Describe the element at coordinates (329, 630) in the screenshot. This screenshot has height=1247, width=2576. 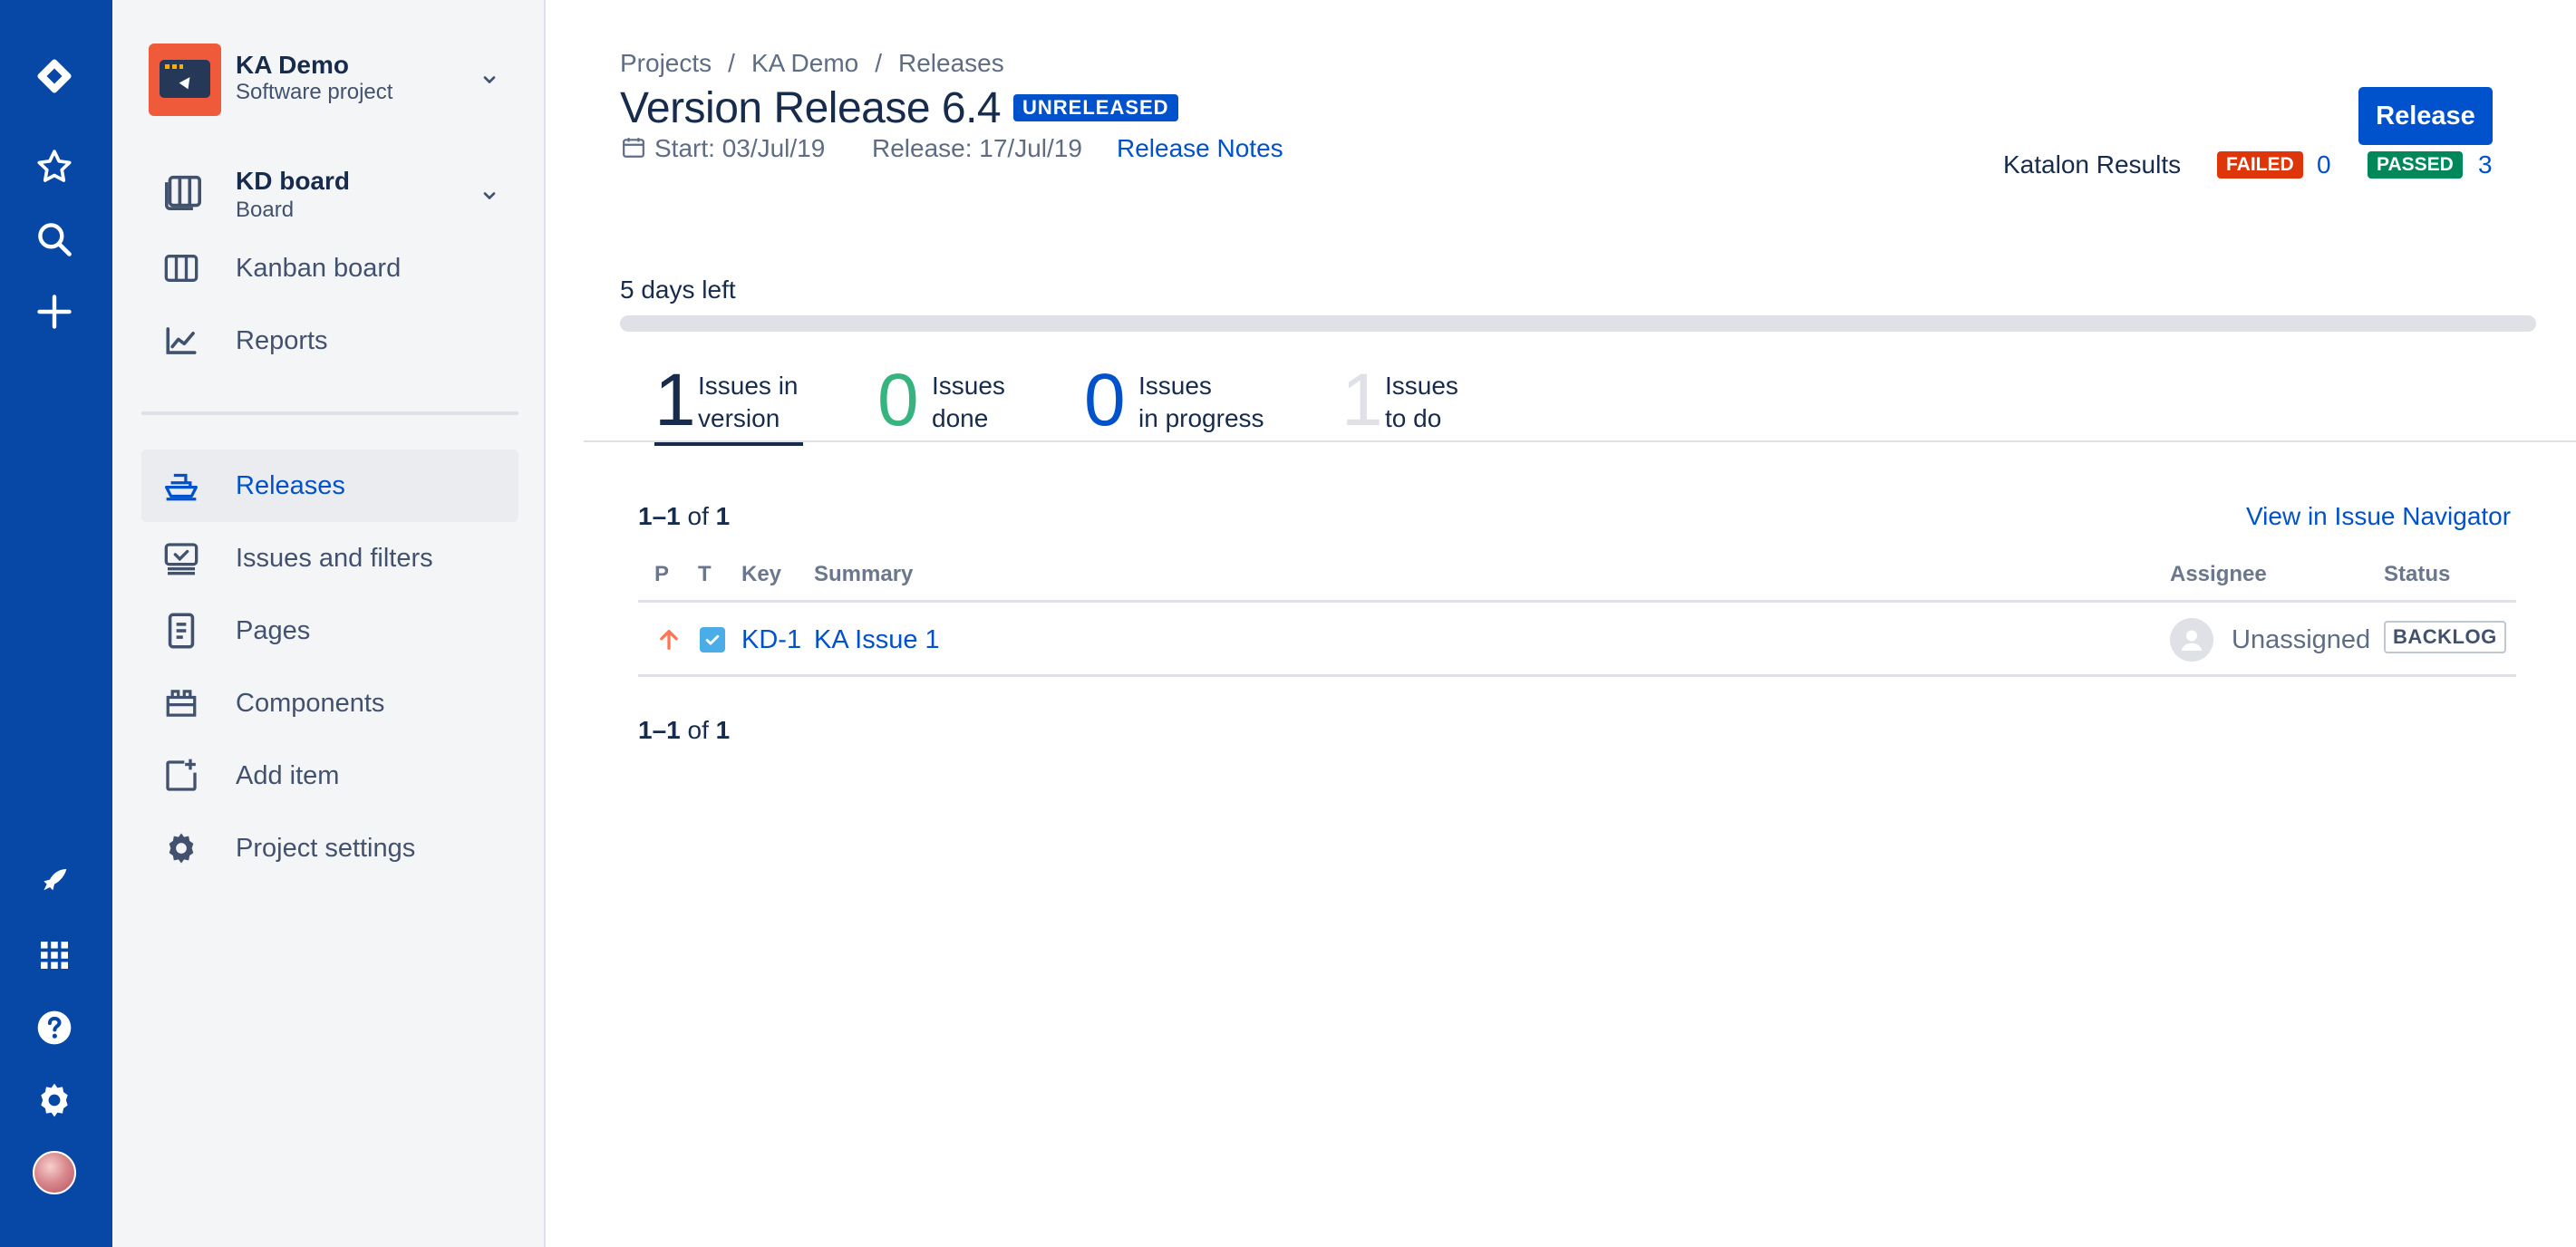
I see `sidebar-item-pages: Pages` at that location.